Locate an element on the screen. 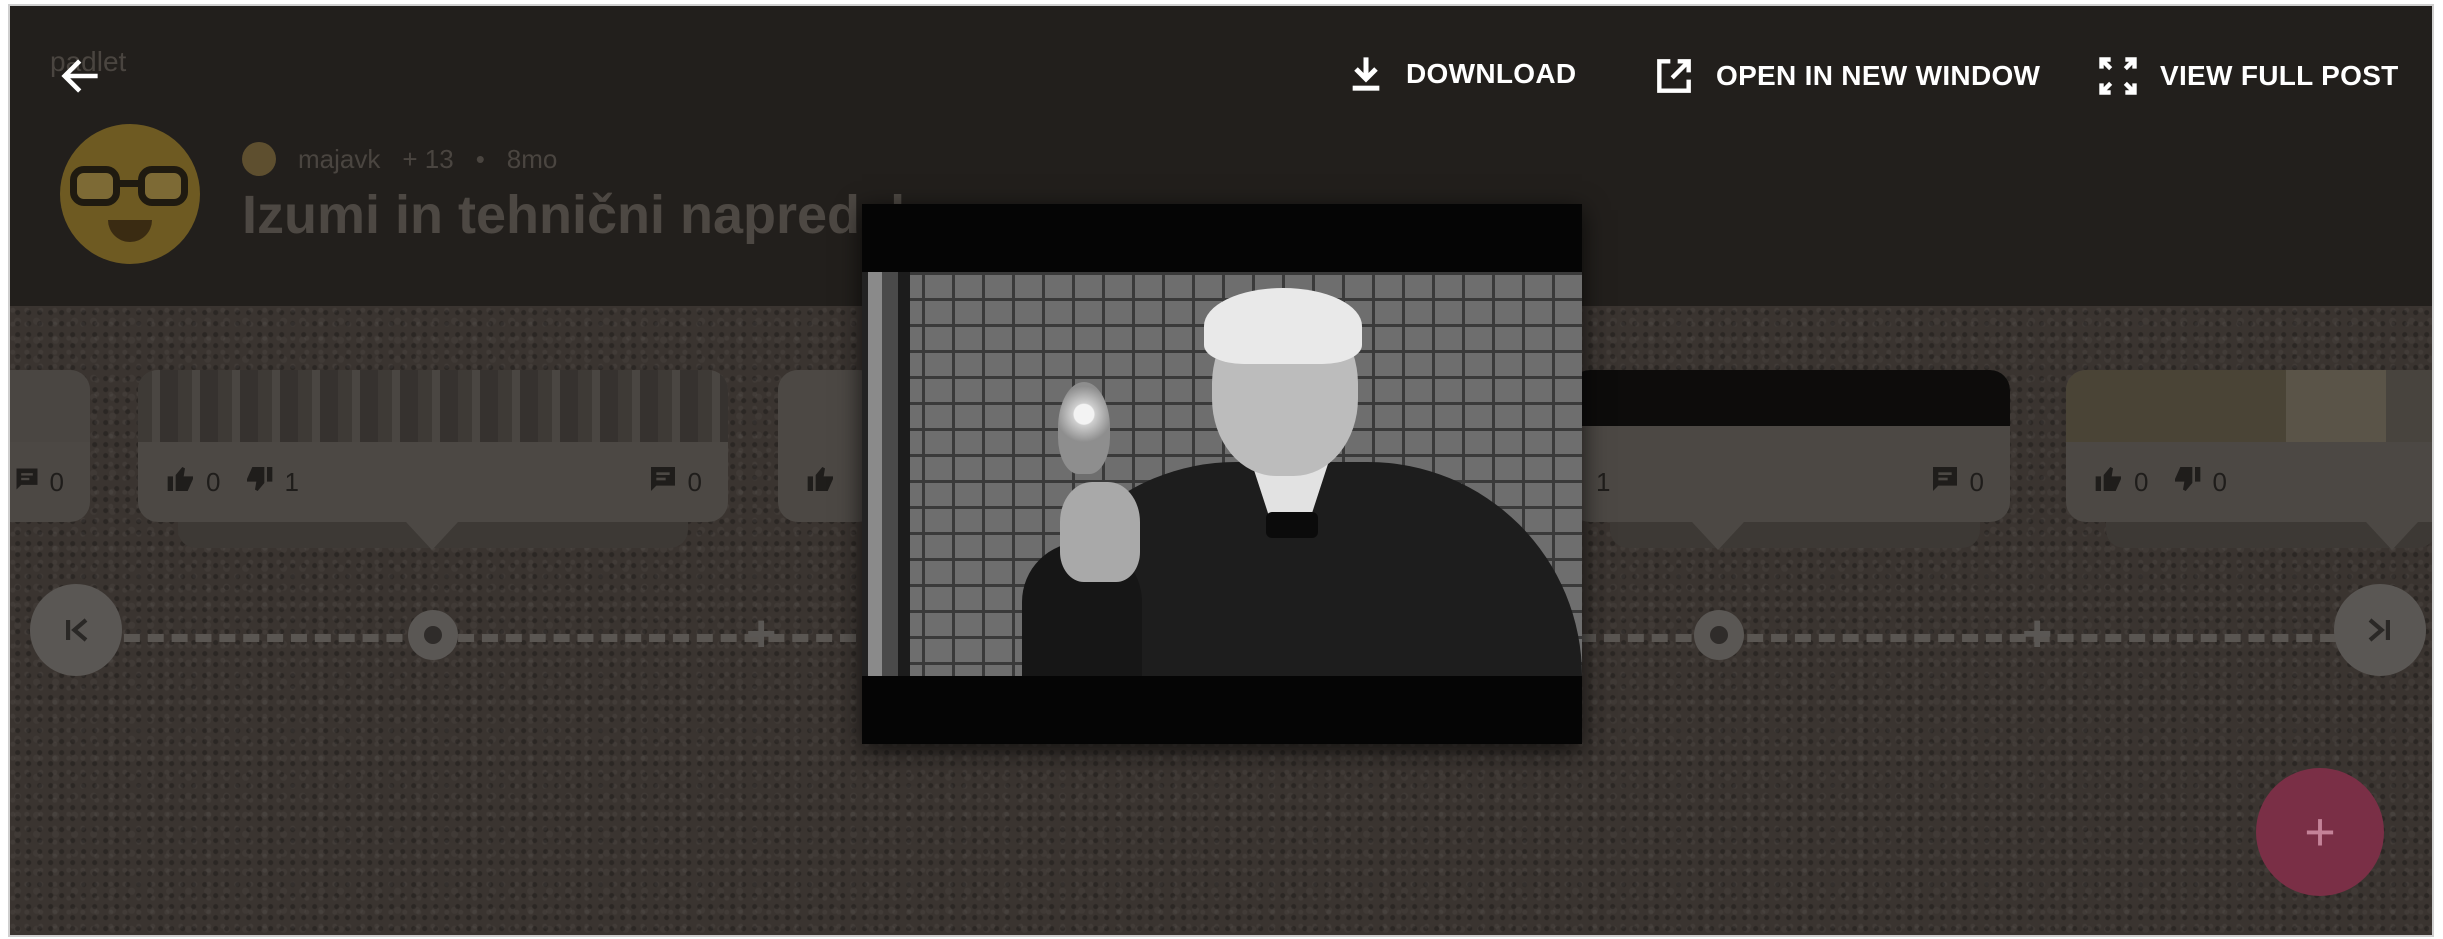  last-page-icon is located at coordinates (2379, 630).